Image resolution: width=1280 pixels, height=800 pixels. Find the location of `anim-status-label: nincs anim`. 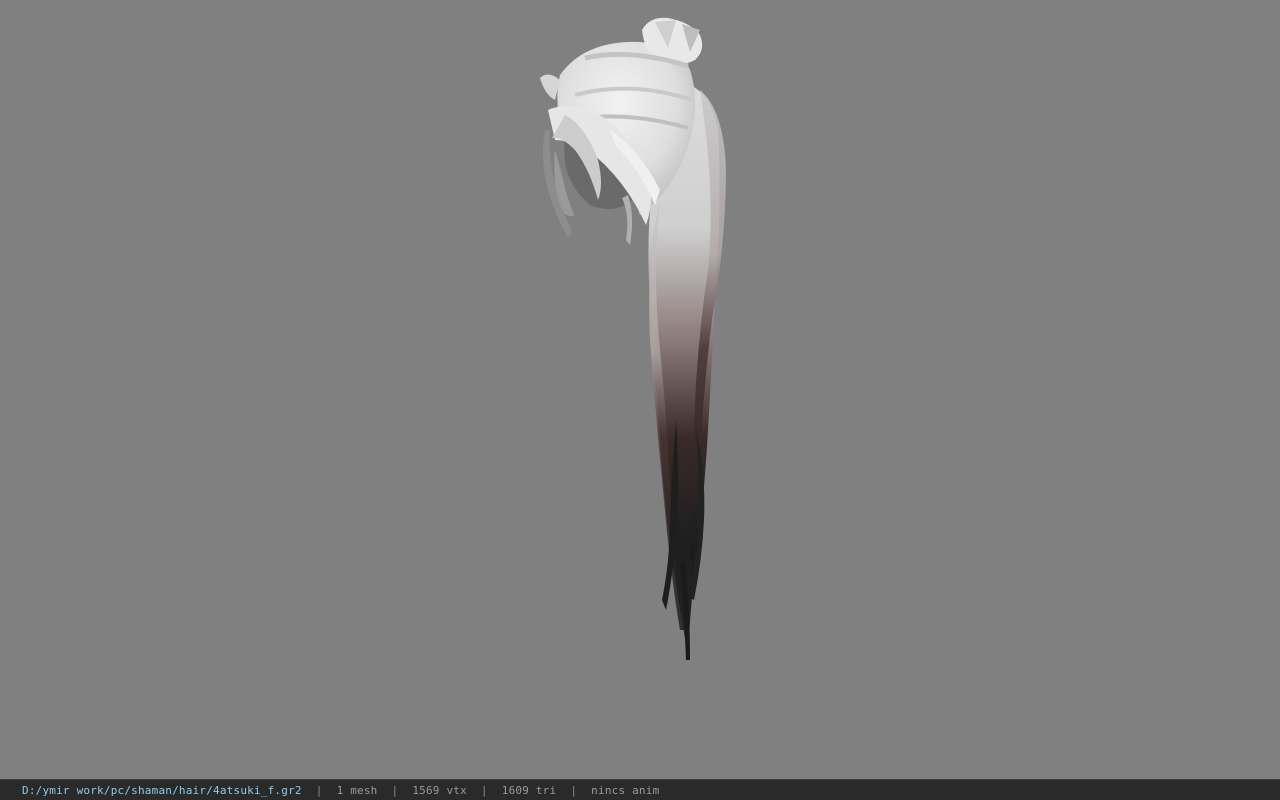

anim-status-label: nincs anim is located at coordinates (625, 790).